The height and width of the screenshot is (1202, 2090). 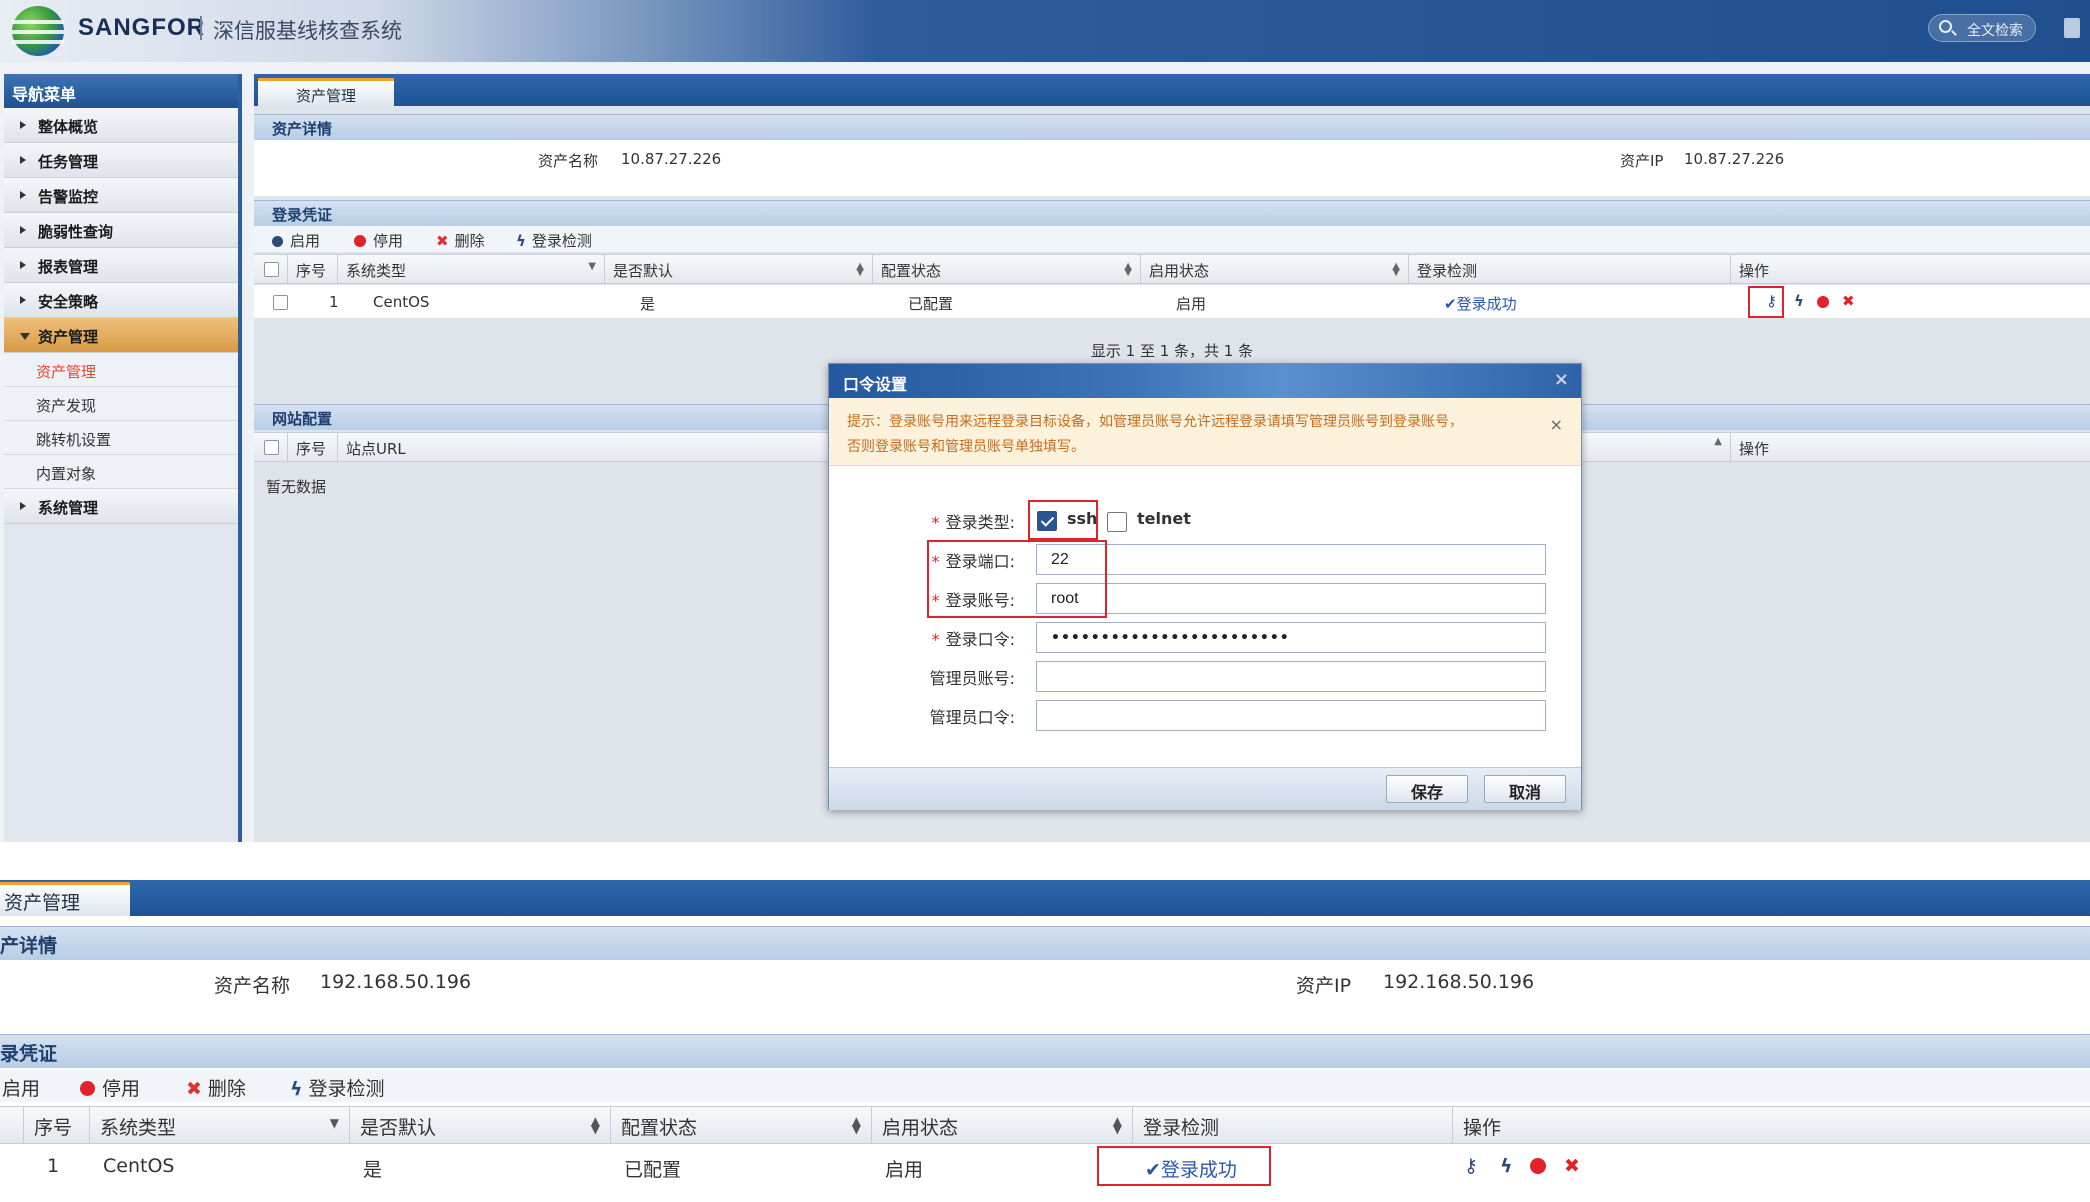 I want to click on col-label: 是否默认, so click(x=643, y=271).